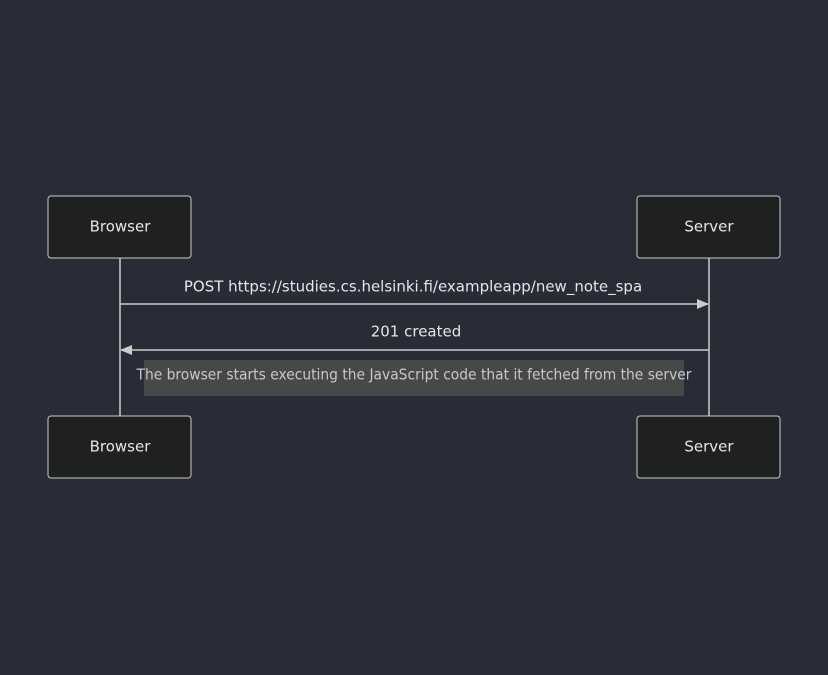  I want to click on actor-server-top-label: Server, so click(709, 227).